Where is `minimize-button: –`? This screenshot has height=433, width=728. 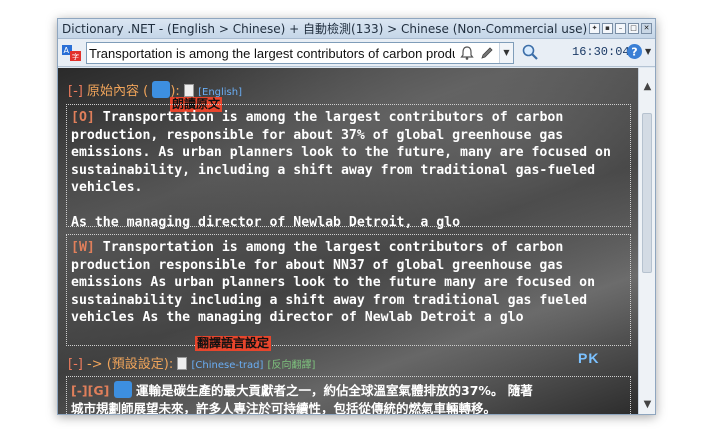
minimize-button: – is located at coordinates (620, 28).